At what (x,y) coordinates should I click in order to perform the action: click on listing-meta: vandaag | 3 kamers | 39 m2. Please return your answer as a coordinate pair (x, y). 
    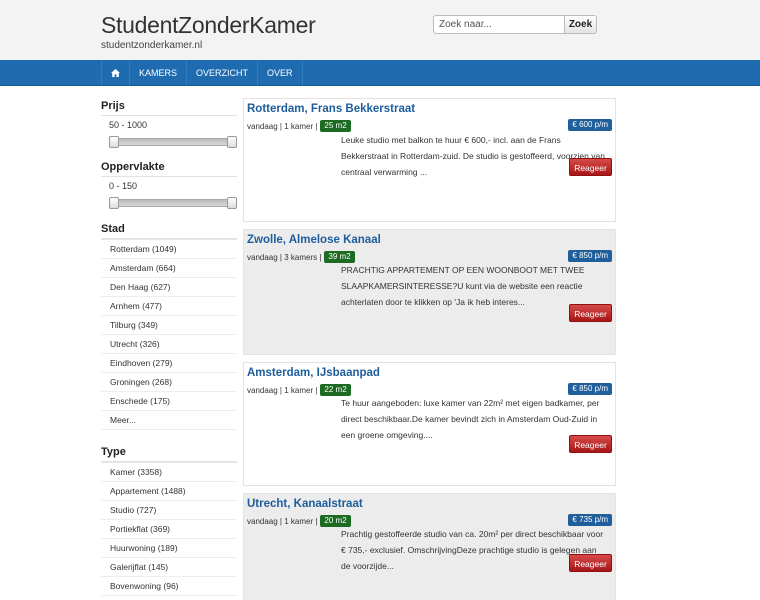
    Looking at the image, I should click on (301, 257).